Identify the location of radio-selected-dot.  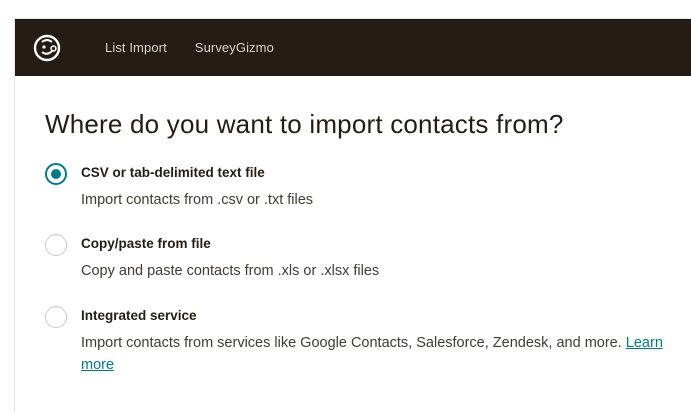
(56, 174).